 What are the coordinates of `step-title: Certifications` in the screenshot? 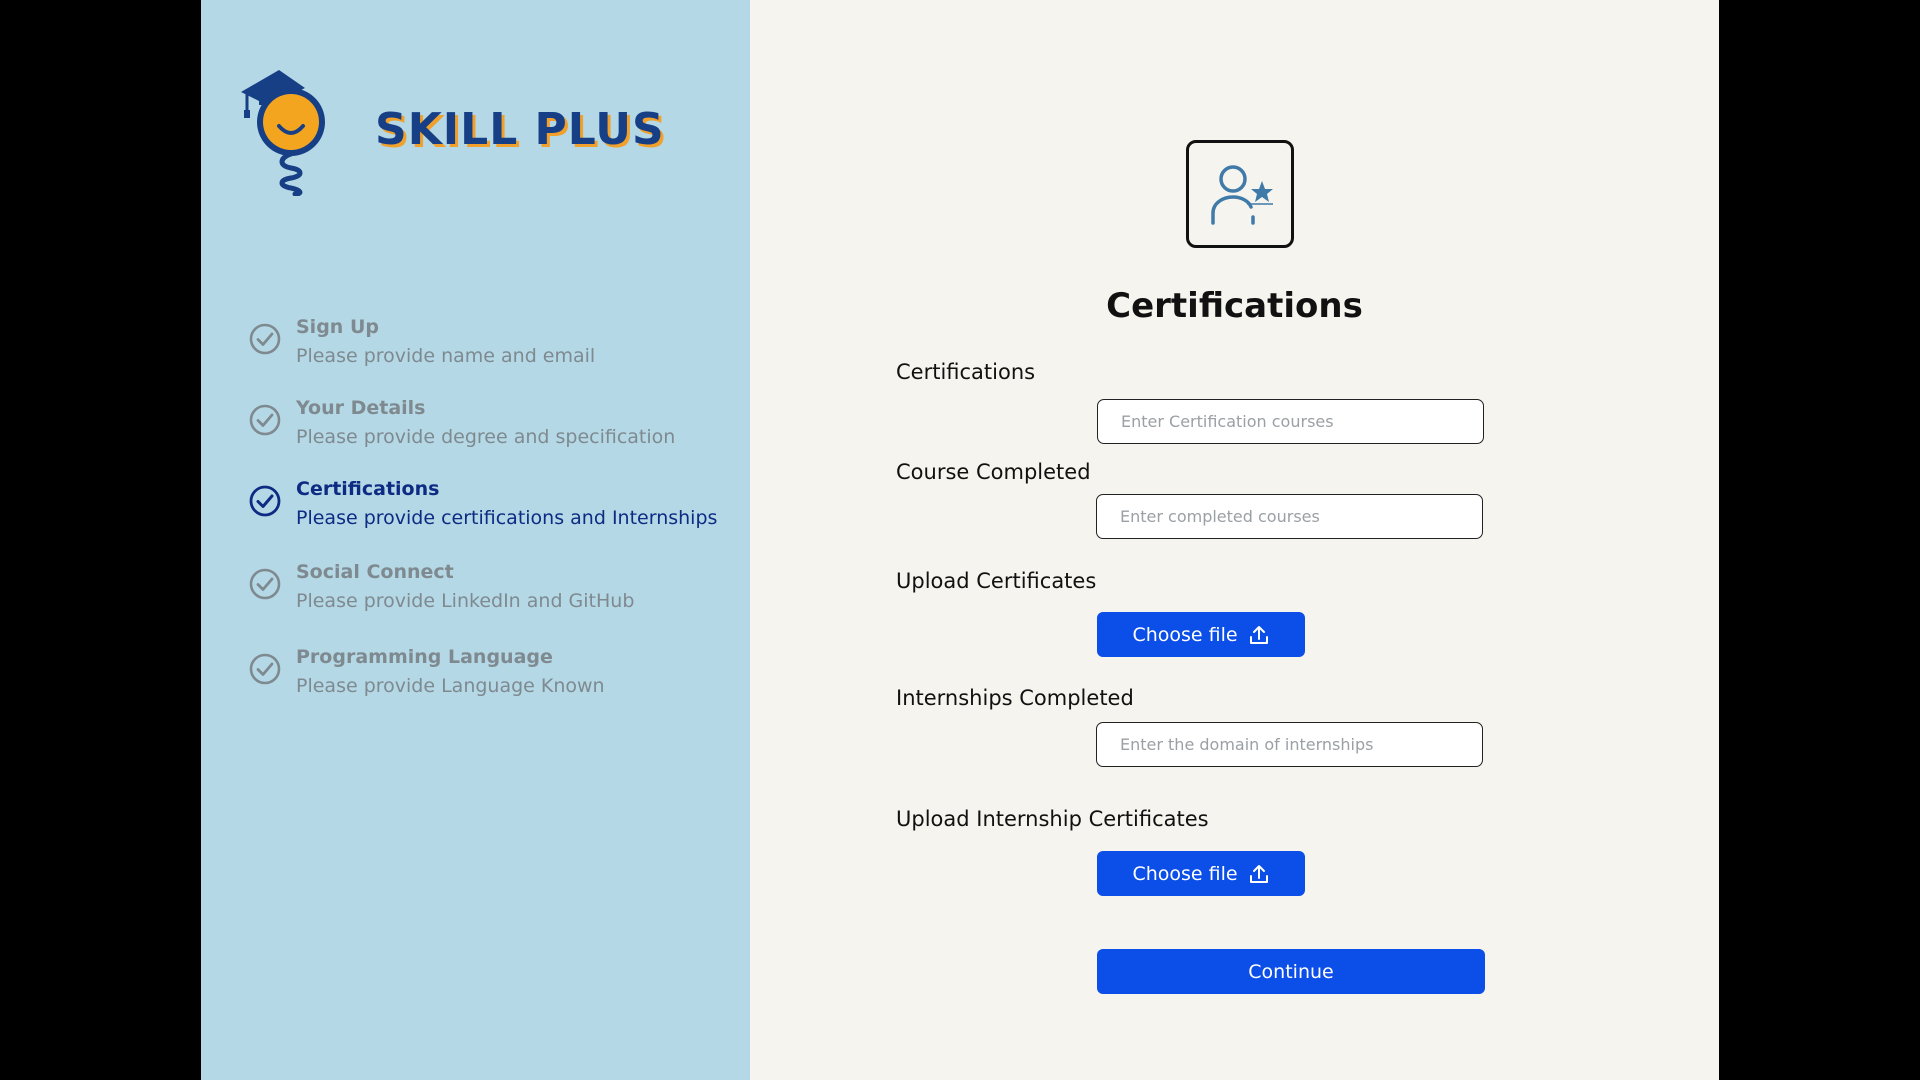 It's located at (368, 489).